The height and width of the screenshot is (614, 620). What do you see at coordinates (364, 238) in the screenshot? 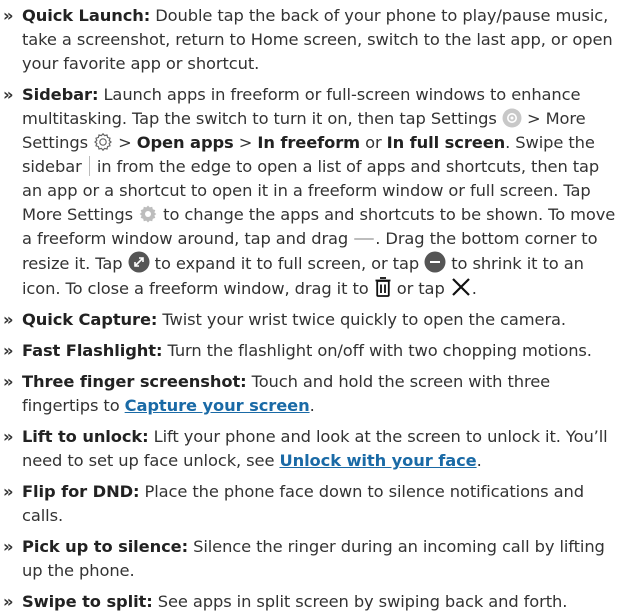
I see `drag-handle-icon` at bounding box center [364, 238].